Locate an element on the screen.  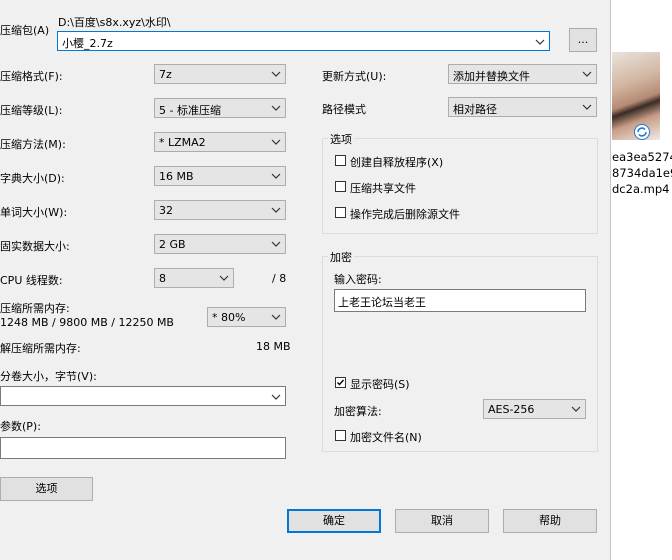
path-mode-label: 路径模式 is located at coordinates (344, 109).